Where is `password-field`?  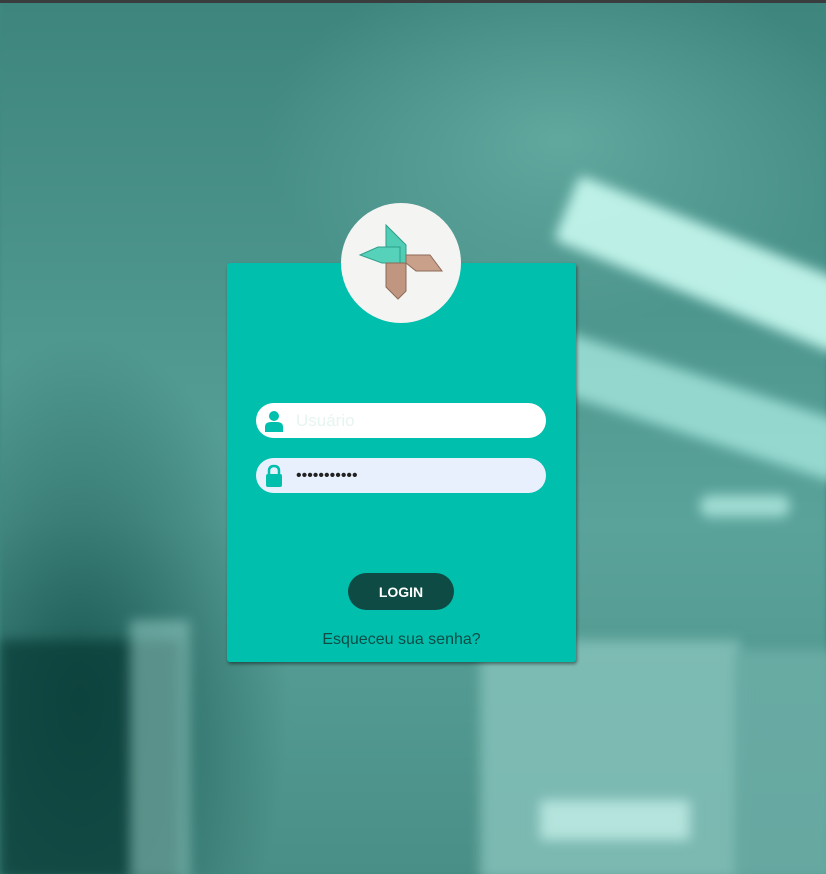 password-field is located at coordinates (401, 475).